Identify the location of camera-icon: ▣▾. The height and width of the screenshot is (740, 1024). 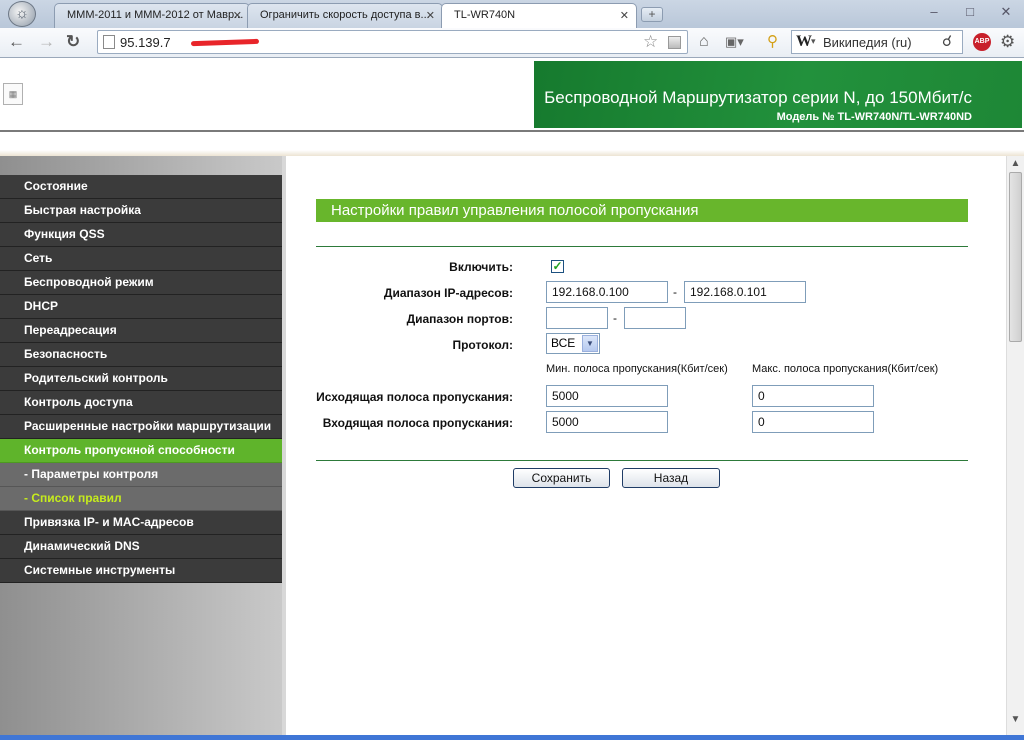
(734, 42).